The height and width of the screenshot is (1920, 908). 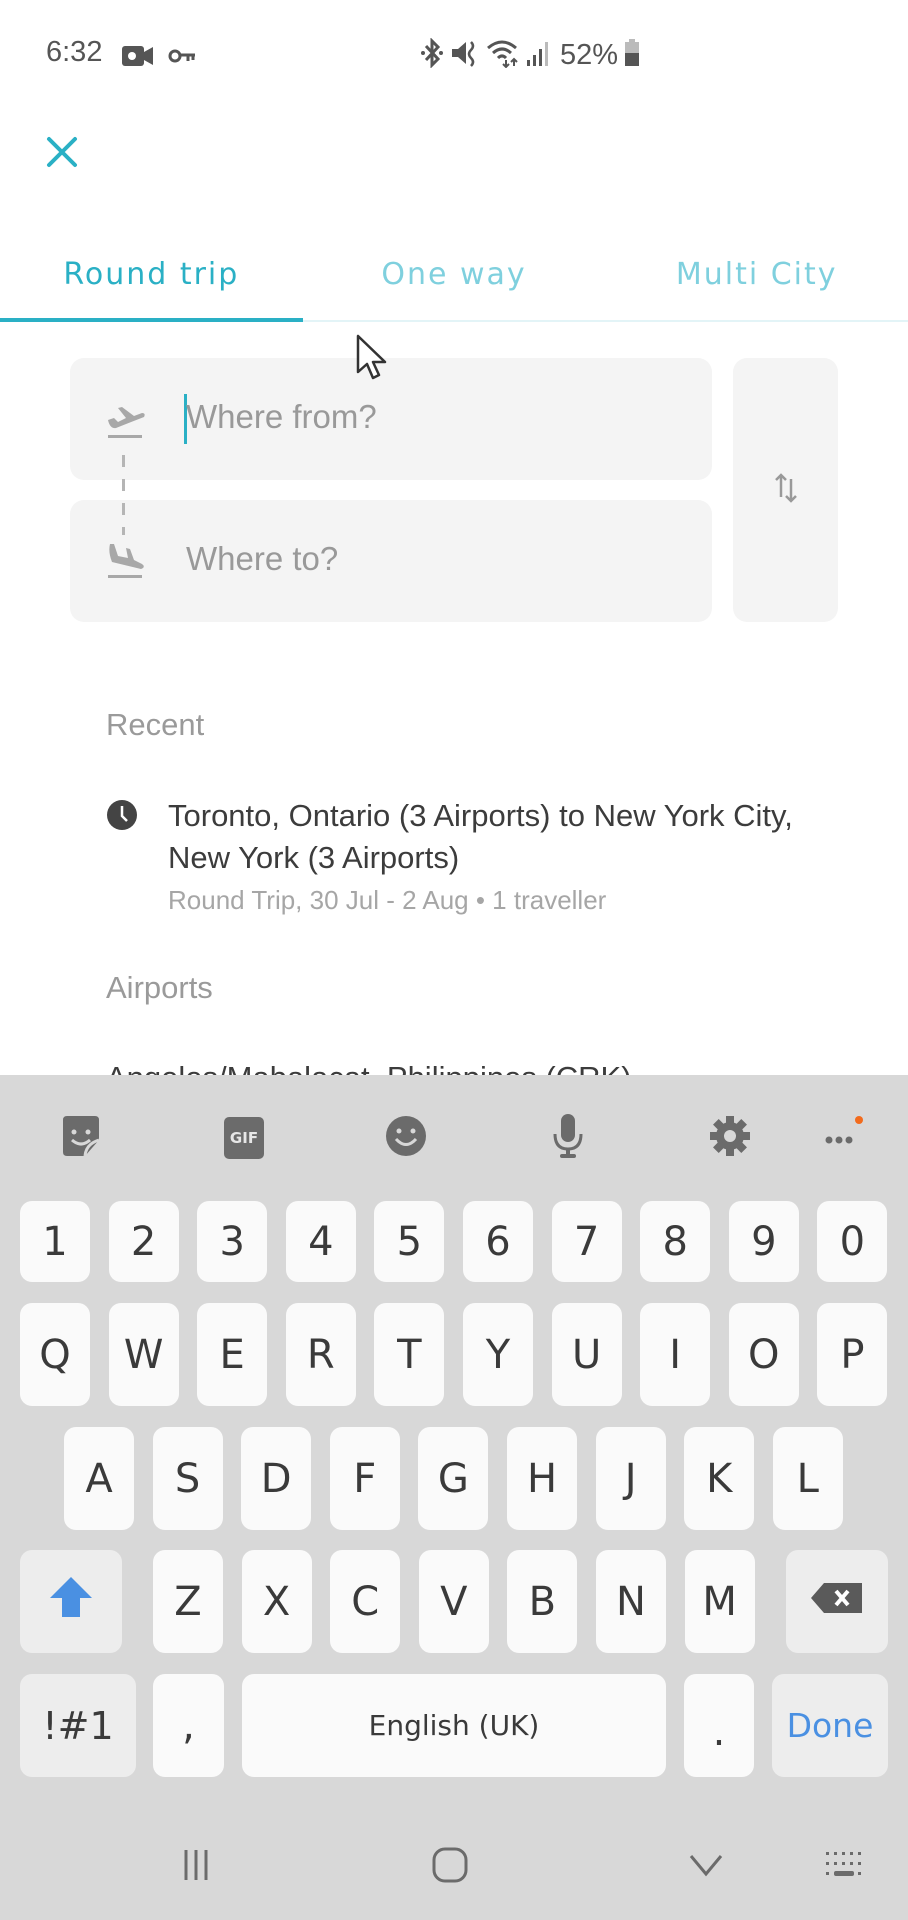 What do you see at coordinates (151, 281) in the screenshot?
I see `tab-round-trip: Round trip` at bounding box center [151, 281].